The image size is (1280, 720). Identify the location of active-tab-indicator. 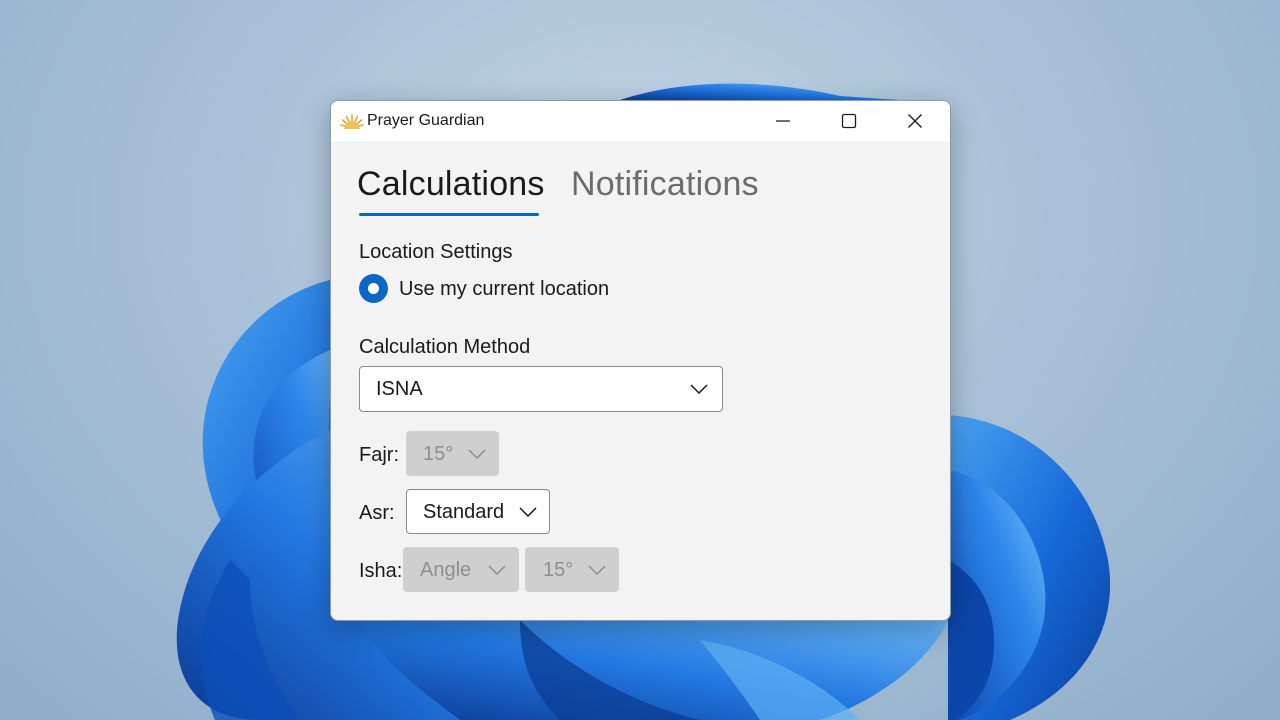
(449, 214).